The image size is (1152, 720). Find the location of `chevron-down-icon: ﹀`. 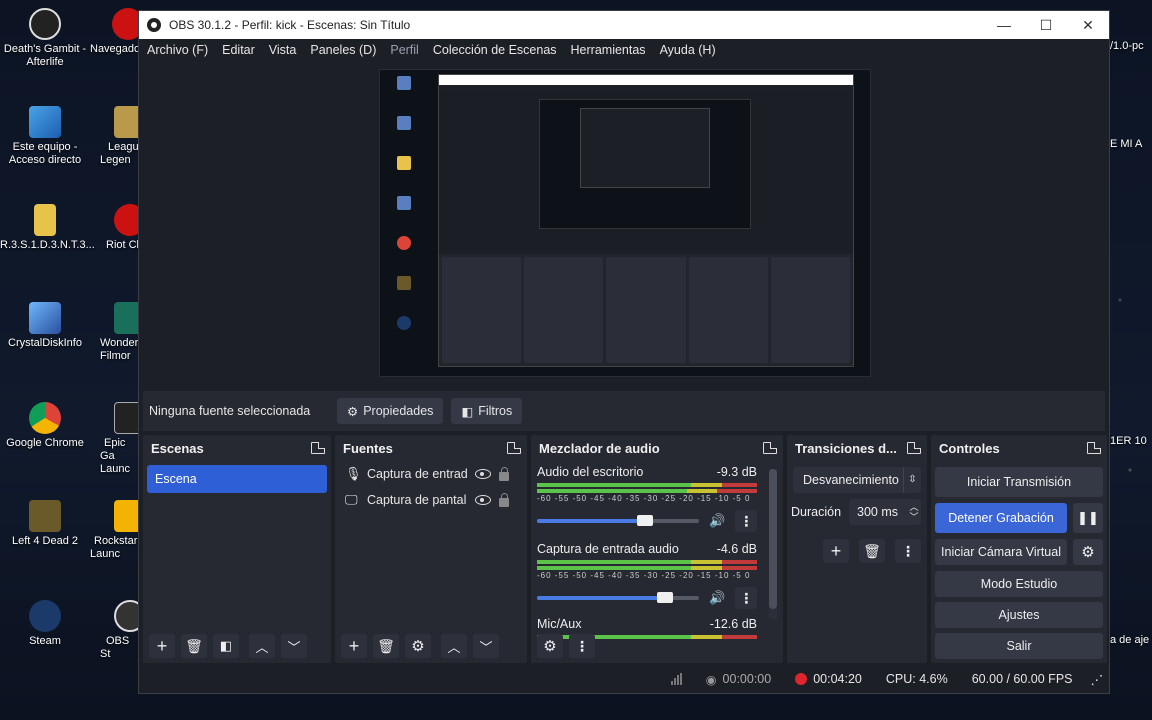

chevron-down-icon: ﹀ is located at coordinates (486, 647).